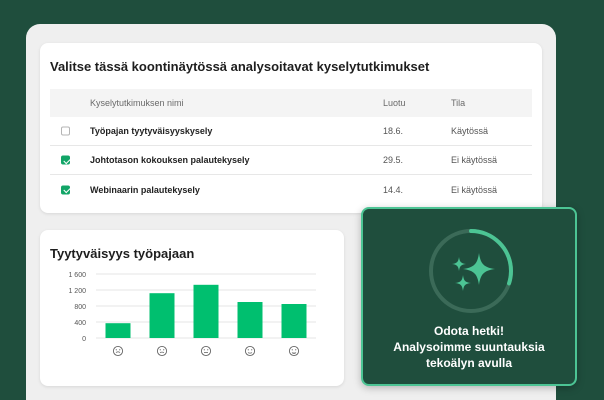 The image size is (604, 400). What do you see at coordinates (393, 131) in the screenshot?
I see `survey-created: 18.6.` at bounding box center [393, 131].